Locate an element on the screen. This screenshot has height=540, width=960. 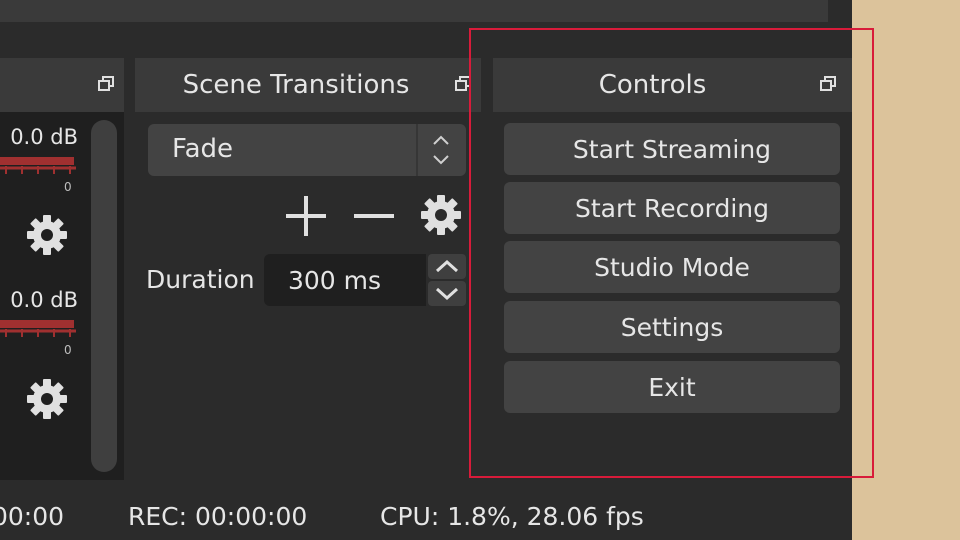
top-dock-area is located at coordinates (414, 11).